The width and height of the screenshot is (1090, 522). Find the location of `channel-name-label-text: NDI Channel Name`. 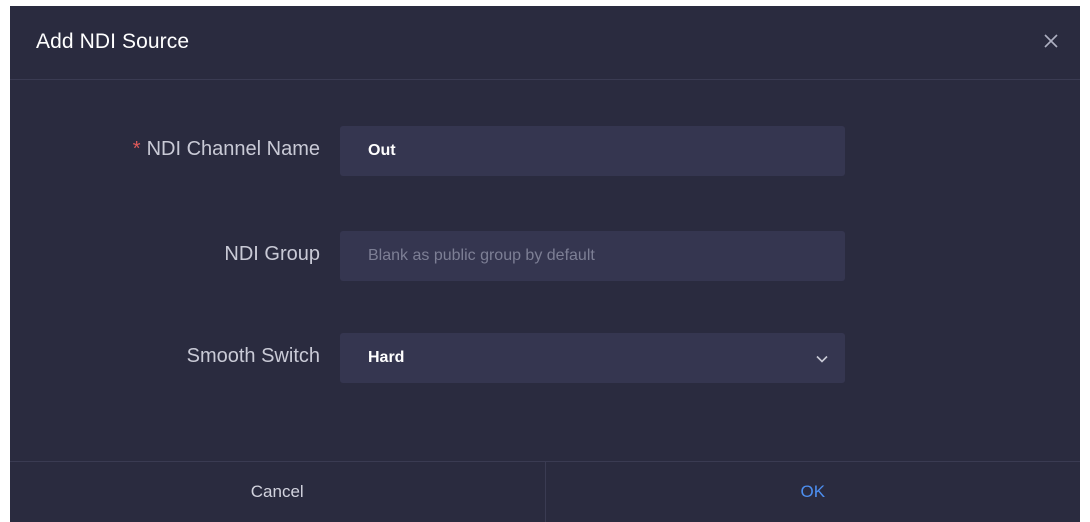

channel-name-label-text: NDI Channel Name is located at coordinates (233, 149).